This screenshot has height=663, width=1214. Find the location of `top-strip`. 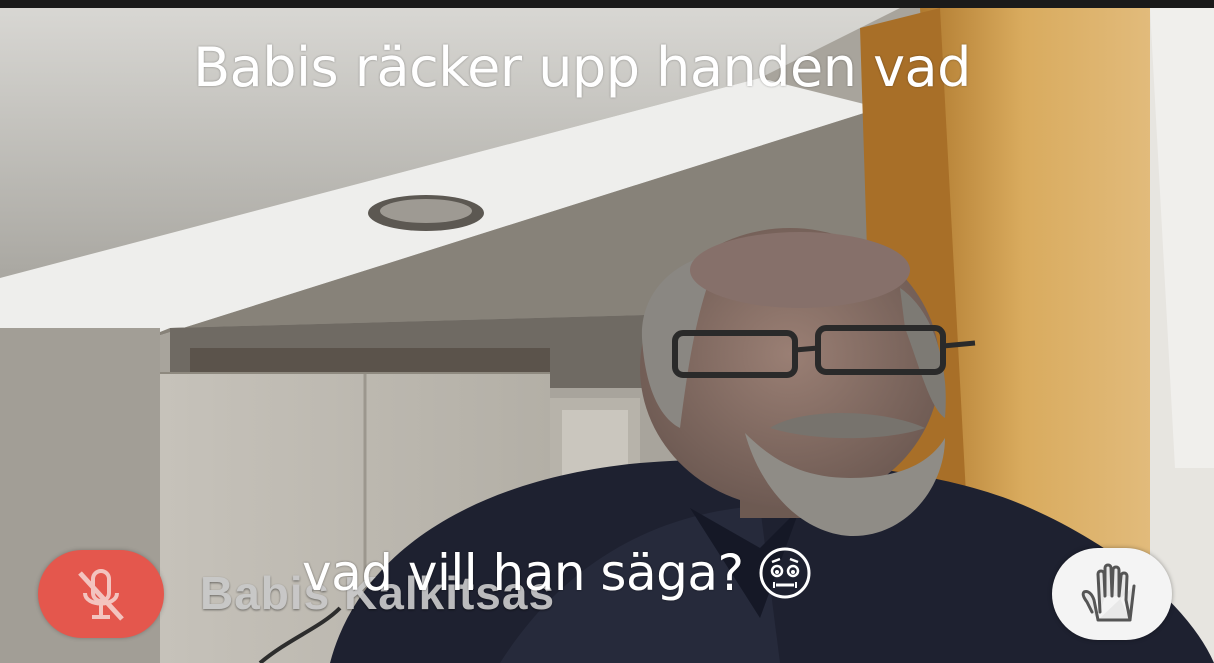

top-strip is located at coordinates (607, 4).